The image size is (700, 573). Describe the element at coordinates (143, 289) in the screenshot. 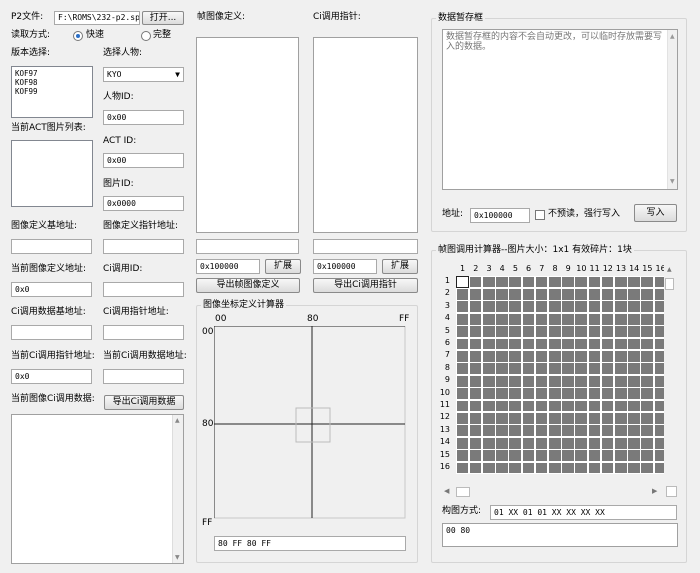

I see `ci-id-input` at that location.